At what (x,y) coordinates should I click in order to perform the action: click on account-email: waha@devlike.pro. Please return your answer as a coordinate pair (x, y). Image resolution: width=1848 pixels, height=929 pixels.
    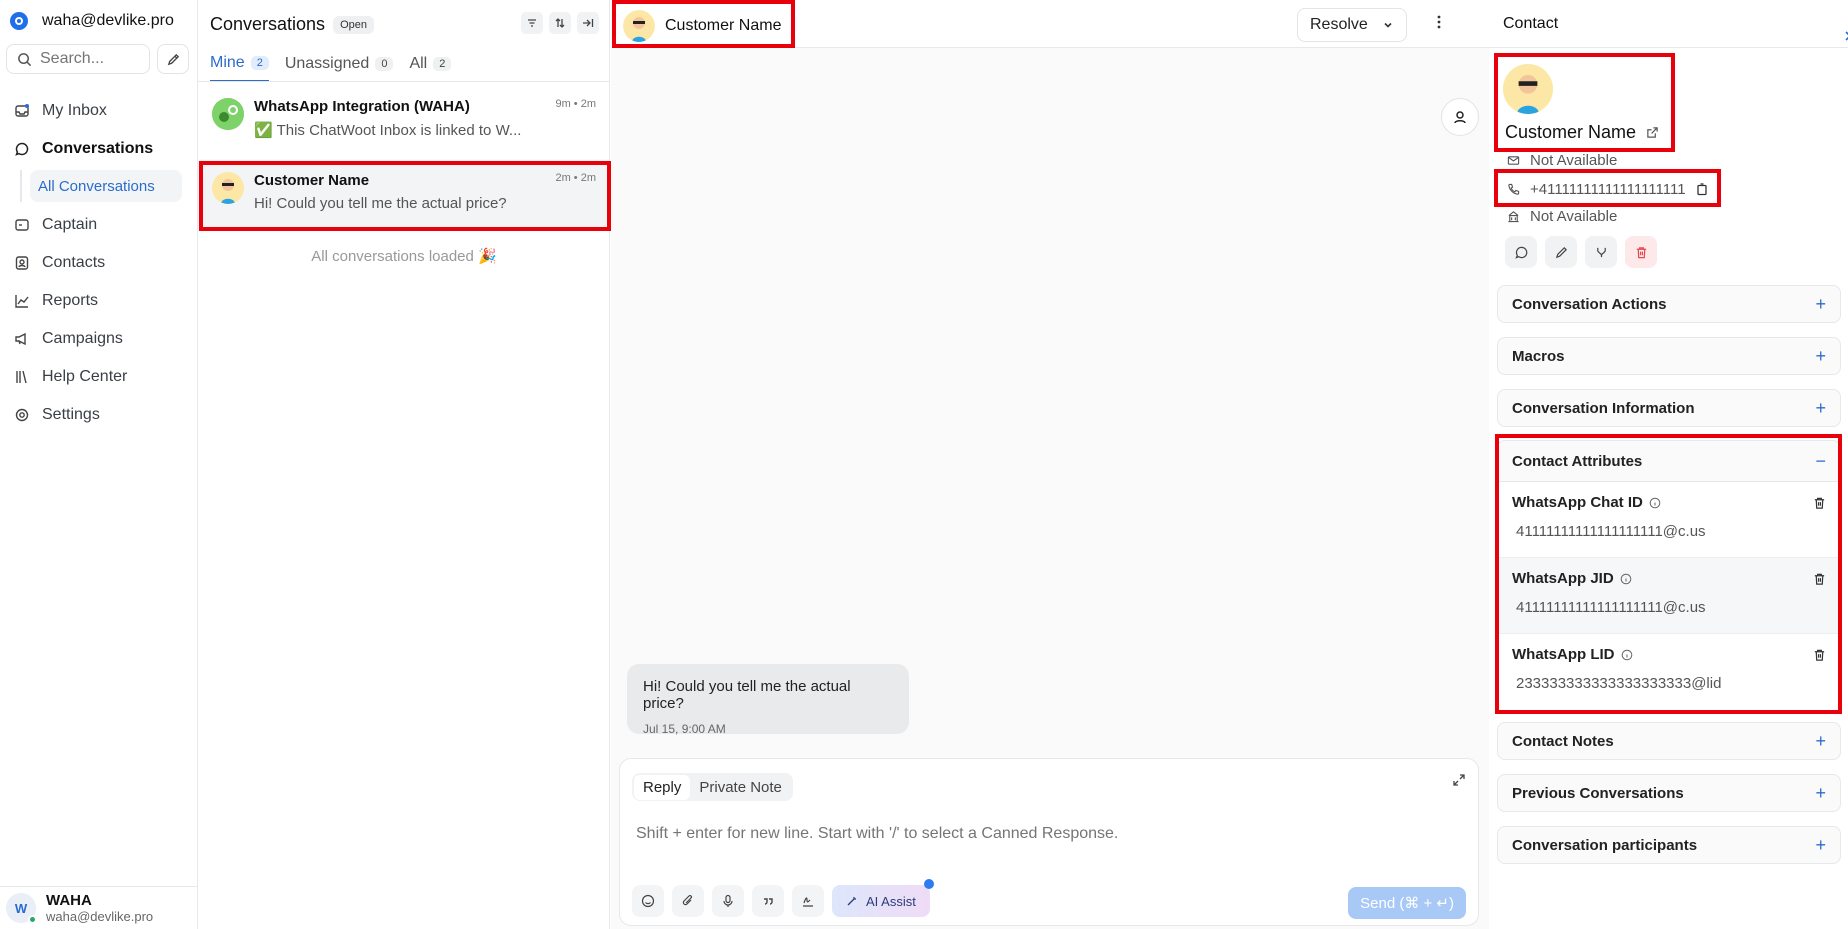
    Looking at the image, I should click on (108, 20).